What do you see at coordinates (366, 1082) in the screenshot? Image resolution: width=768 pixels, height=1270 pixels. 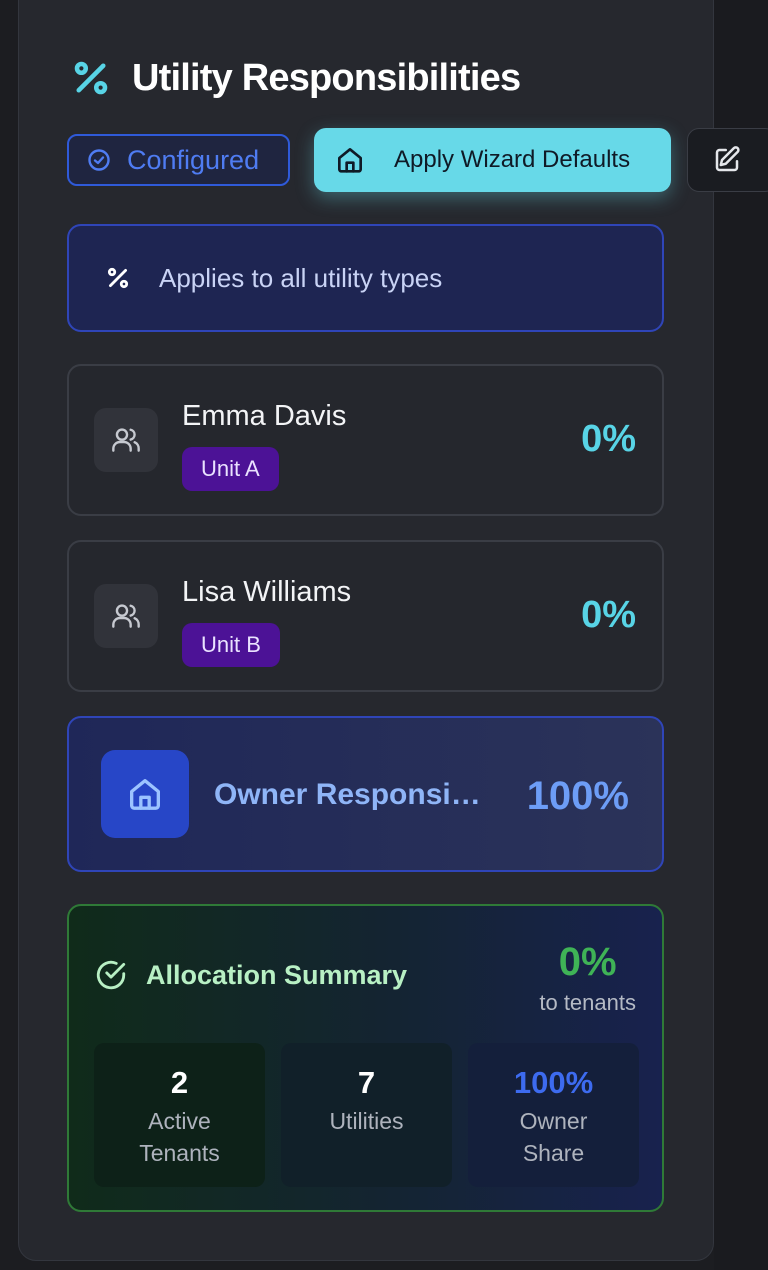 I see `stat-value: 7` at bounding box center [366, 1082].